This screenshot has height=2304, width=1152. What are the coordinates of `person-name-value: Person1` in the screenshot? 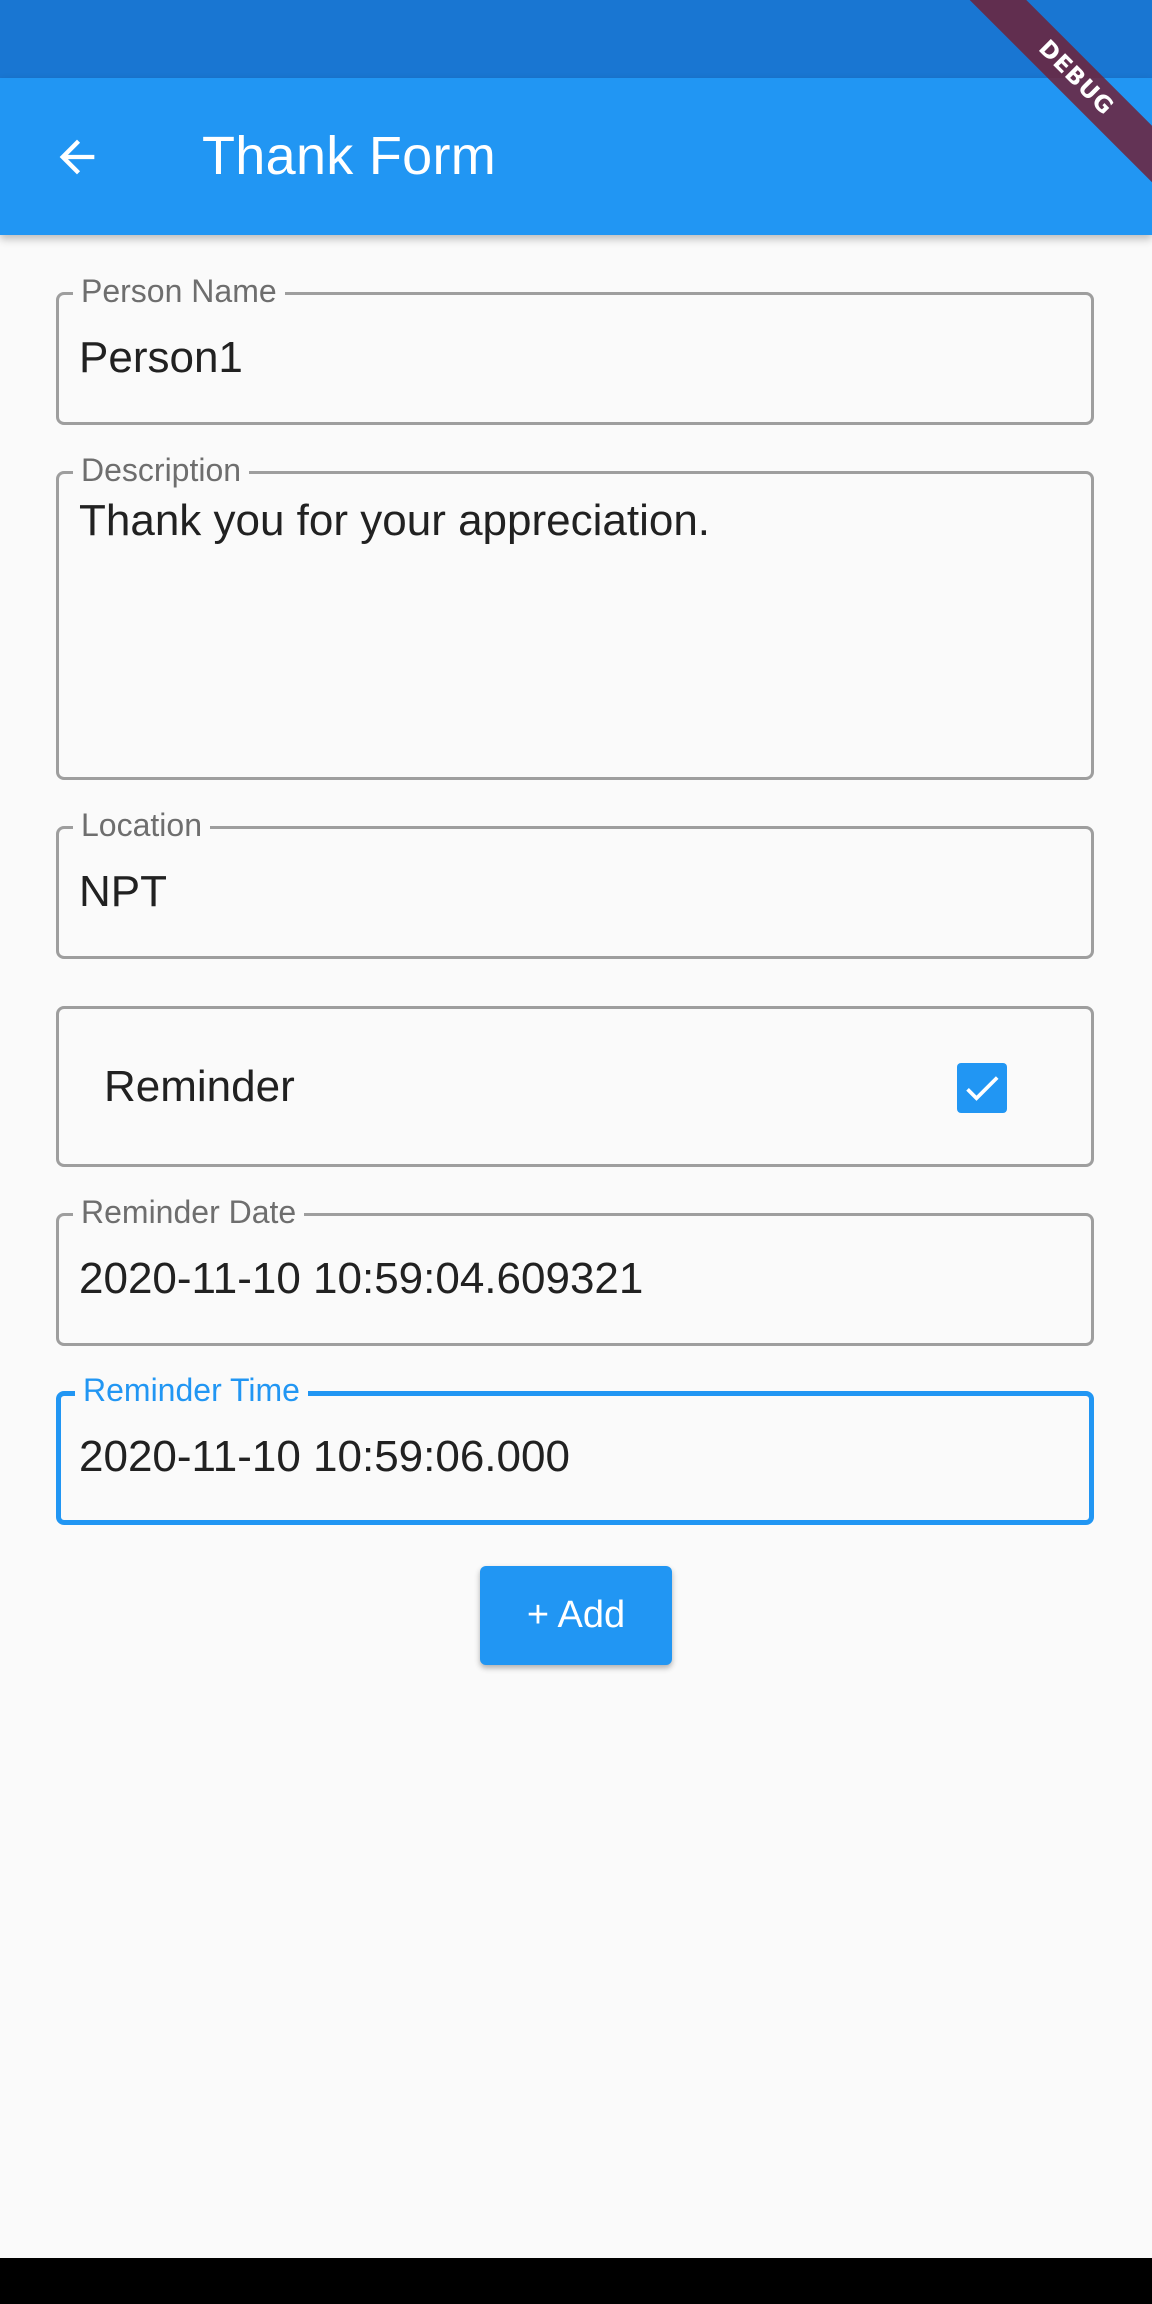 It's located at (161, 358).